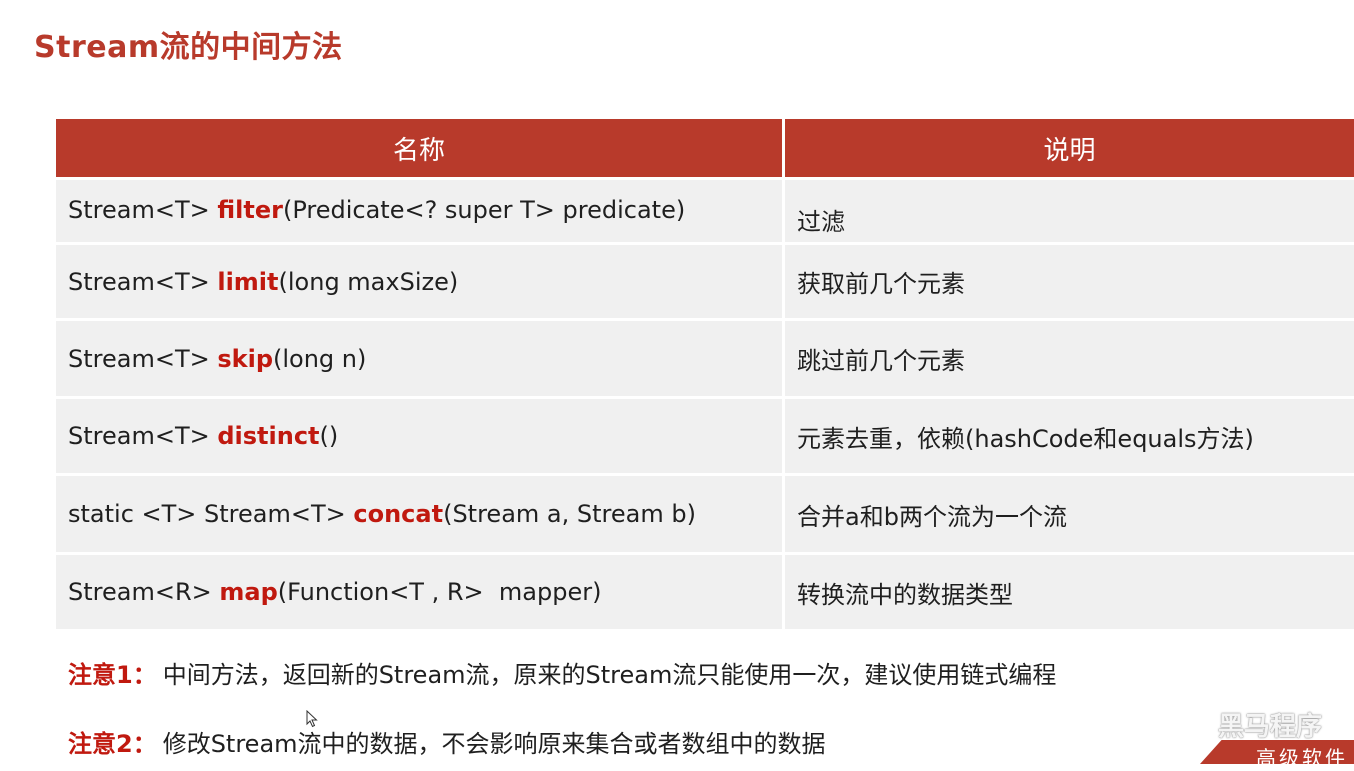 The image size is (1354, 771). Describe the element at coordinates (1069, 281) in the screenshot. I see `method-description: 获取前几个元素` at that location.